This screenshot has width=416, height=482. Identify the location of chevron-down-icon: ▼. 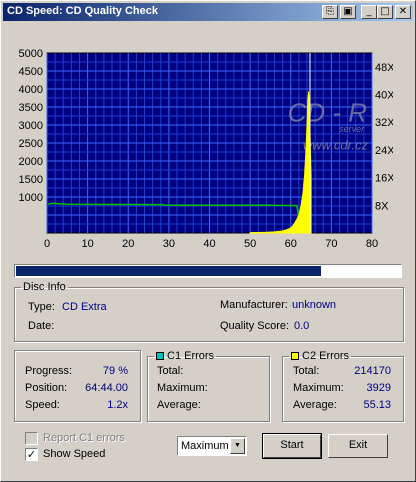
(237, 446).